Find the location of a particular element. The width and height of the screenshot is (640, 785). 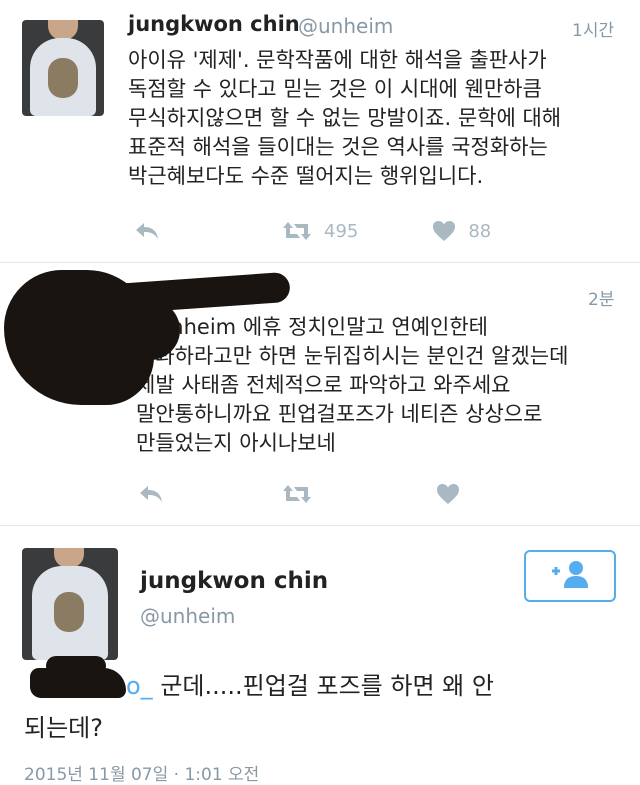

tweet-time: 2분 is located at coordinates (601, 297).